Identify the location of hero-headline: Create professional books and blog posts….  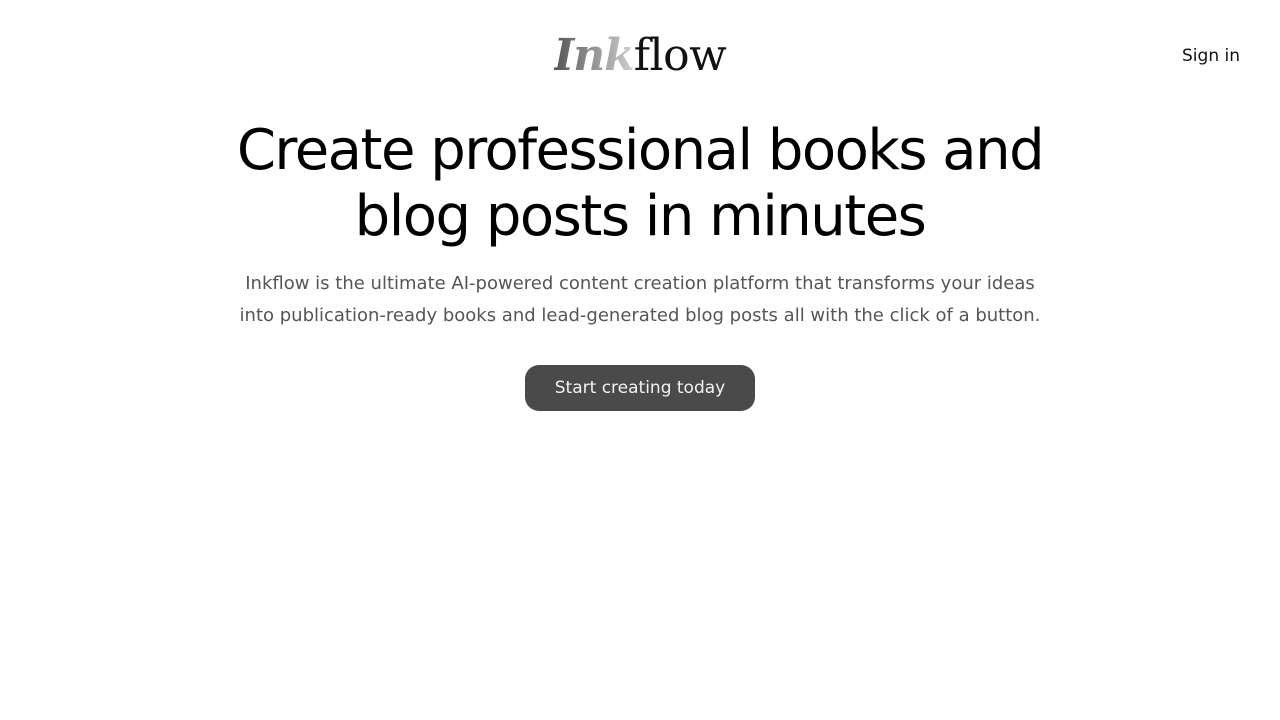
(640, 183).